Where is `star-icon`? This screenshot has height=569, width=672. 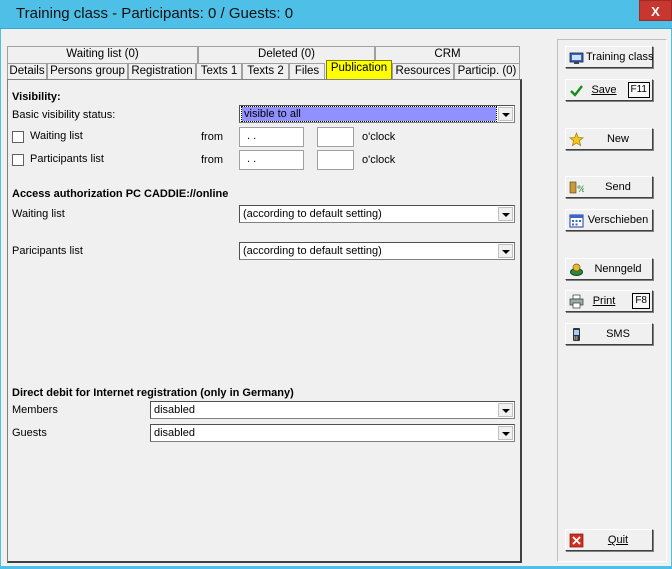
star-icon is located at coordinates (576, 139).